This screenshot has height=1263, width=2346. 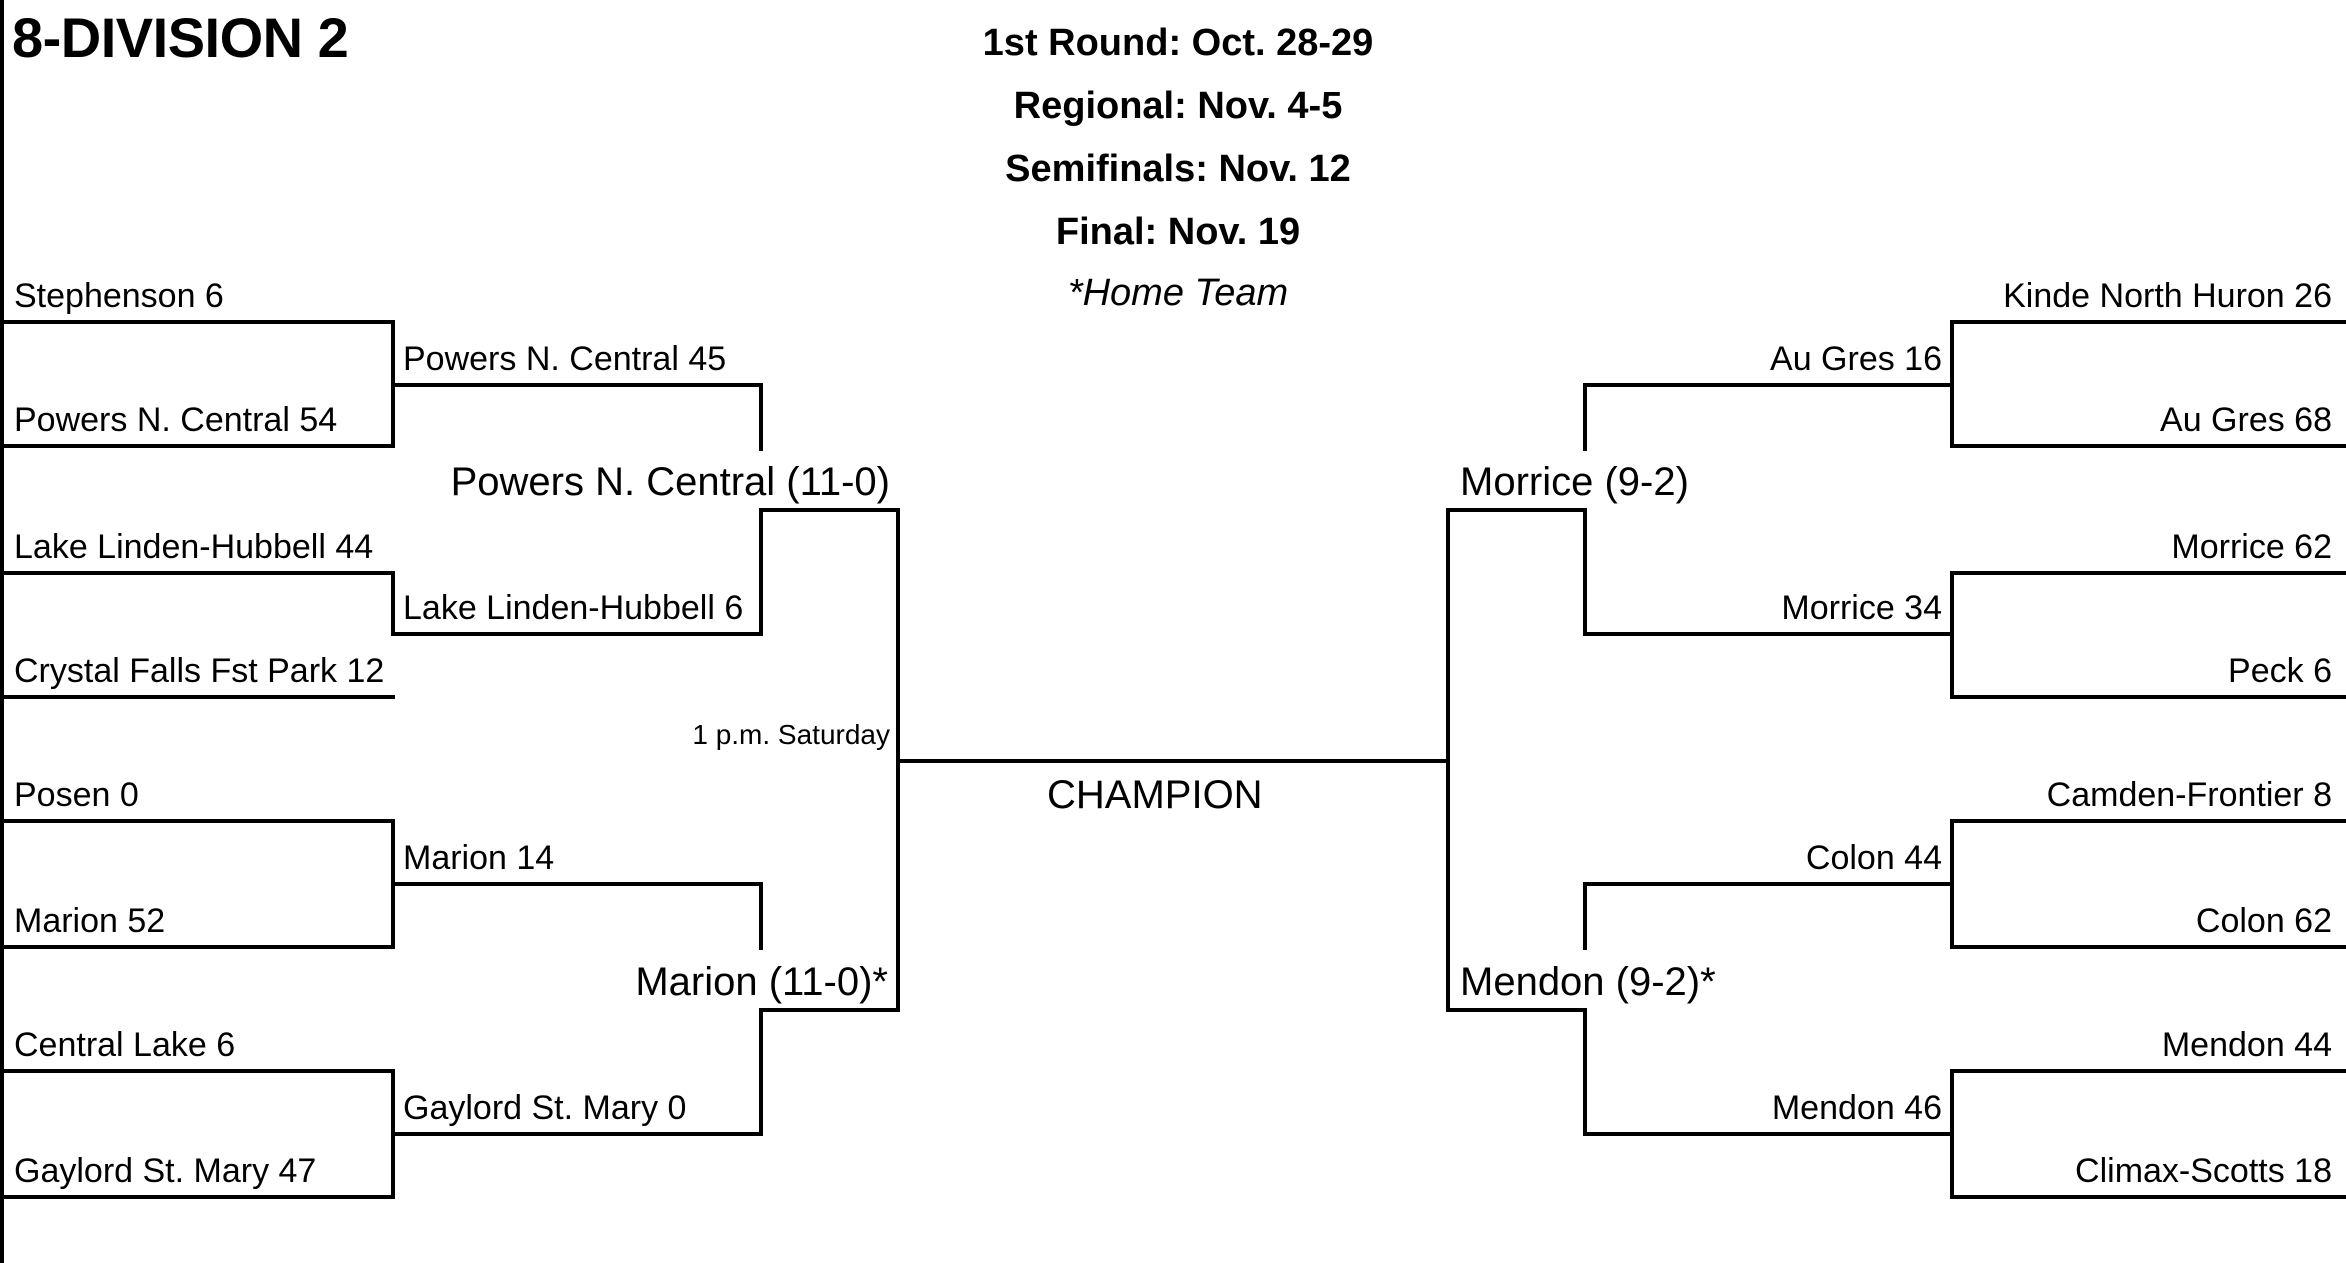 What do you see at coordinates (479, 858) in the screenshot?
I see `left-regional-team: Marion 14` at bounding box center [479, 858].